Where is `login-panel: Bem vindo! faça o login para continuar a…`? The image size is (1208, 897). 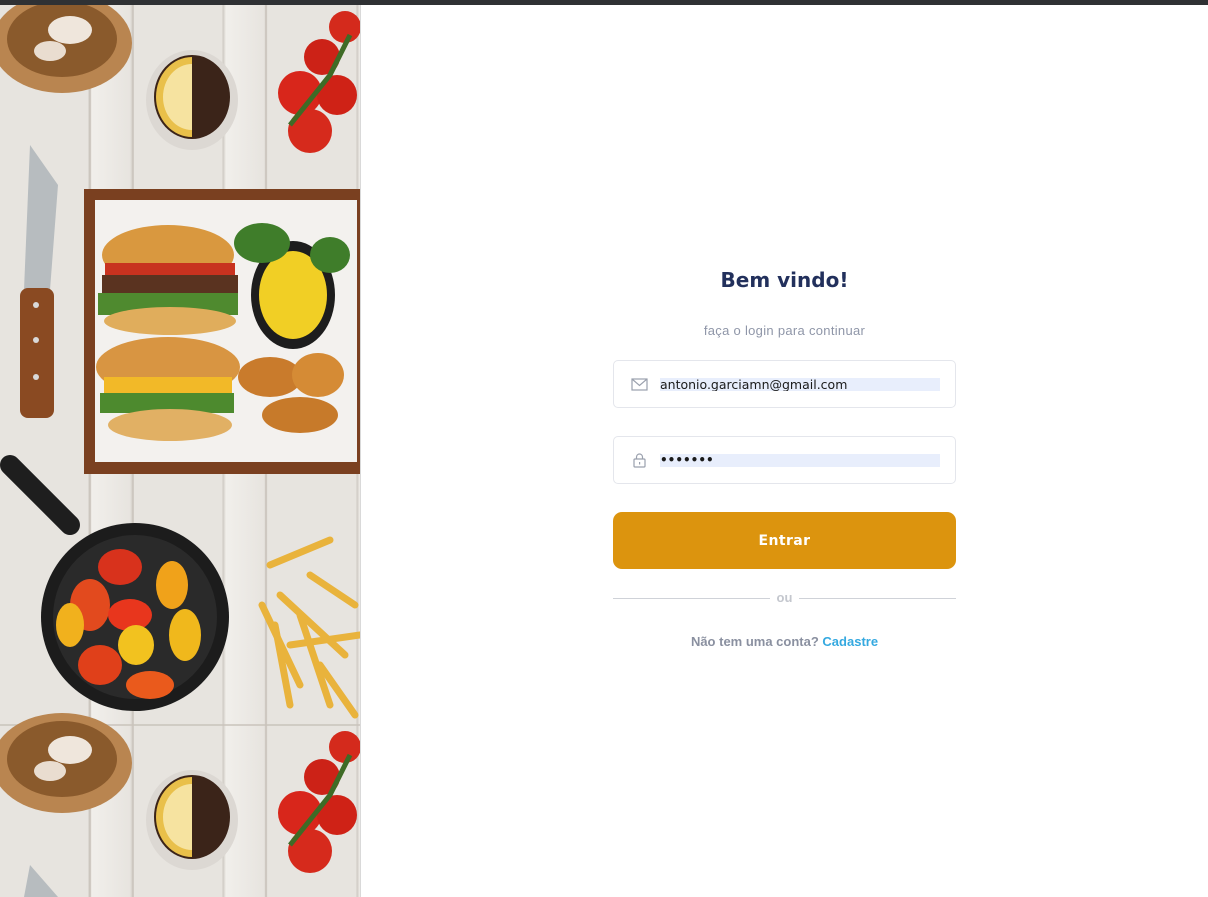
login-panel: Bem vindo! faça o login para continuar a… is located at coordinates (784, 456).